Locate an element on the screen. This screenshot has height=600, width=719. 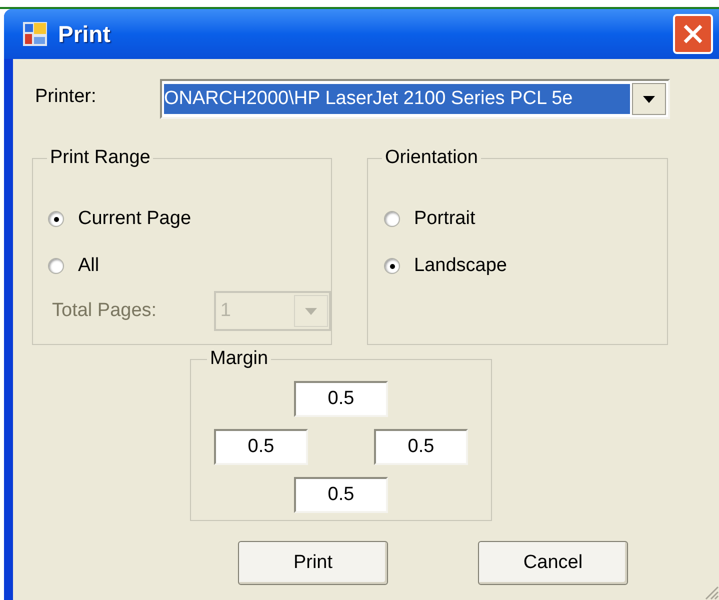
printer-dropdown: ONARCH2000\HP LaserJet 2100 Series PCL 5e is located at coordinates (415, 99).